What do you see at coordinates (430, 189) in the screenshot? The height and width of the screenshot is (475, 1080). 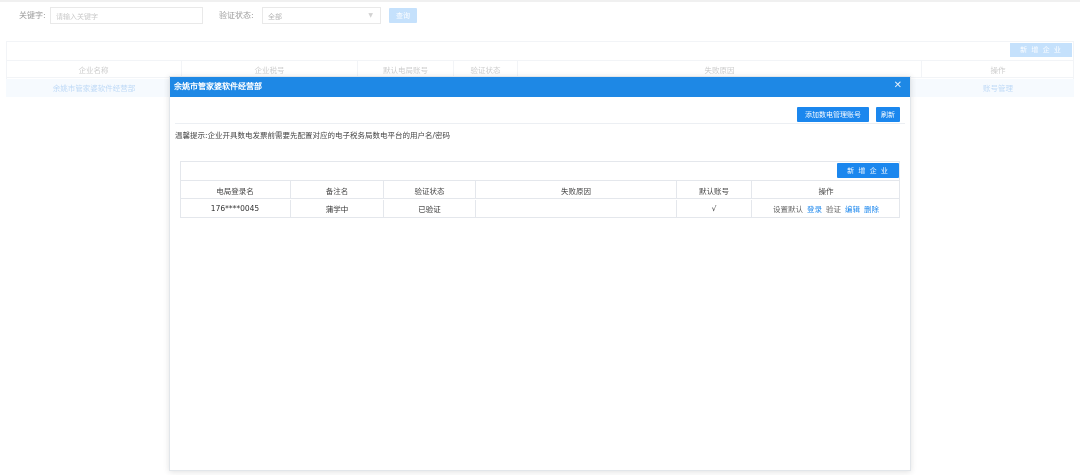 I see `col-verify-status: 验证状态` at bounding box center [430, 189].